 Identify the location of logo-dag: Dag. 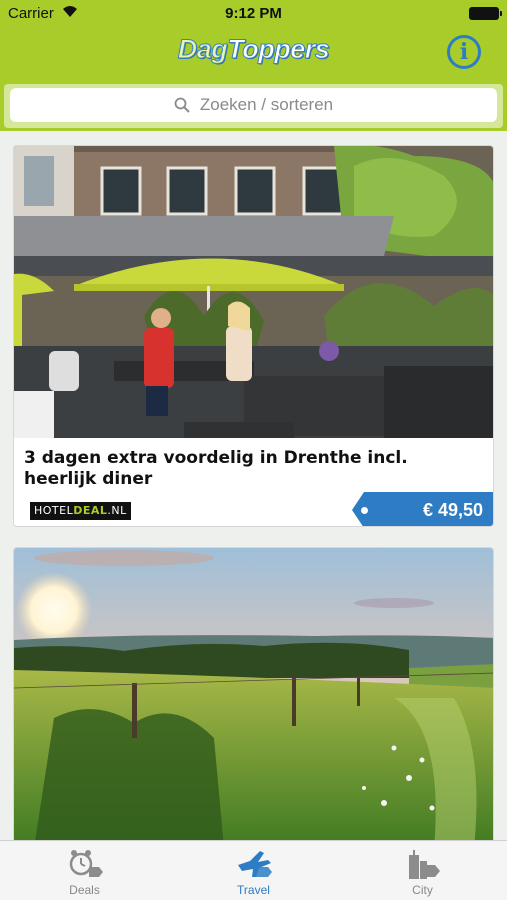
(202, 49).